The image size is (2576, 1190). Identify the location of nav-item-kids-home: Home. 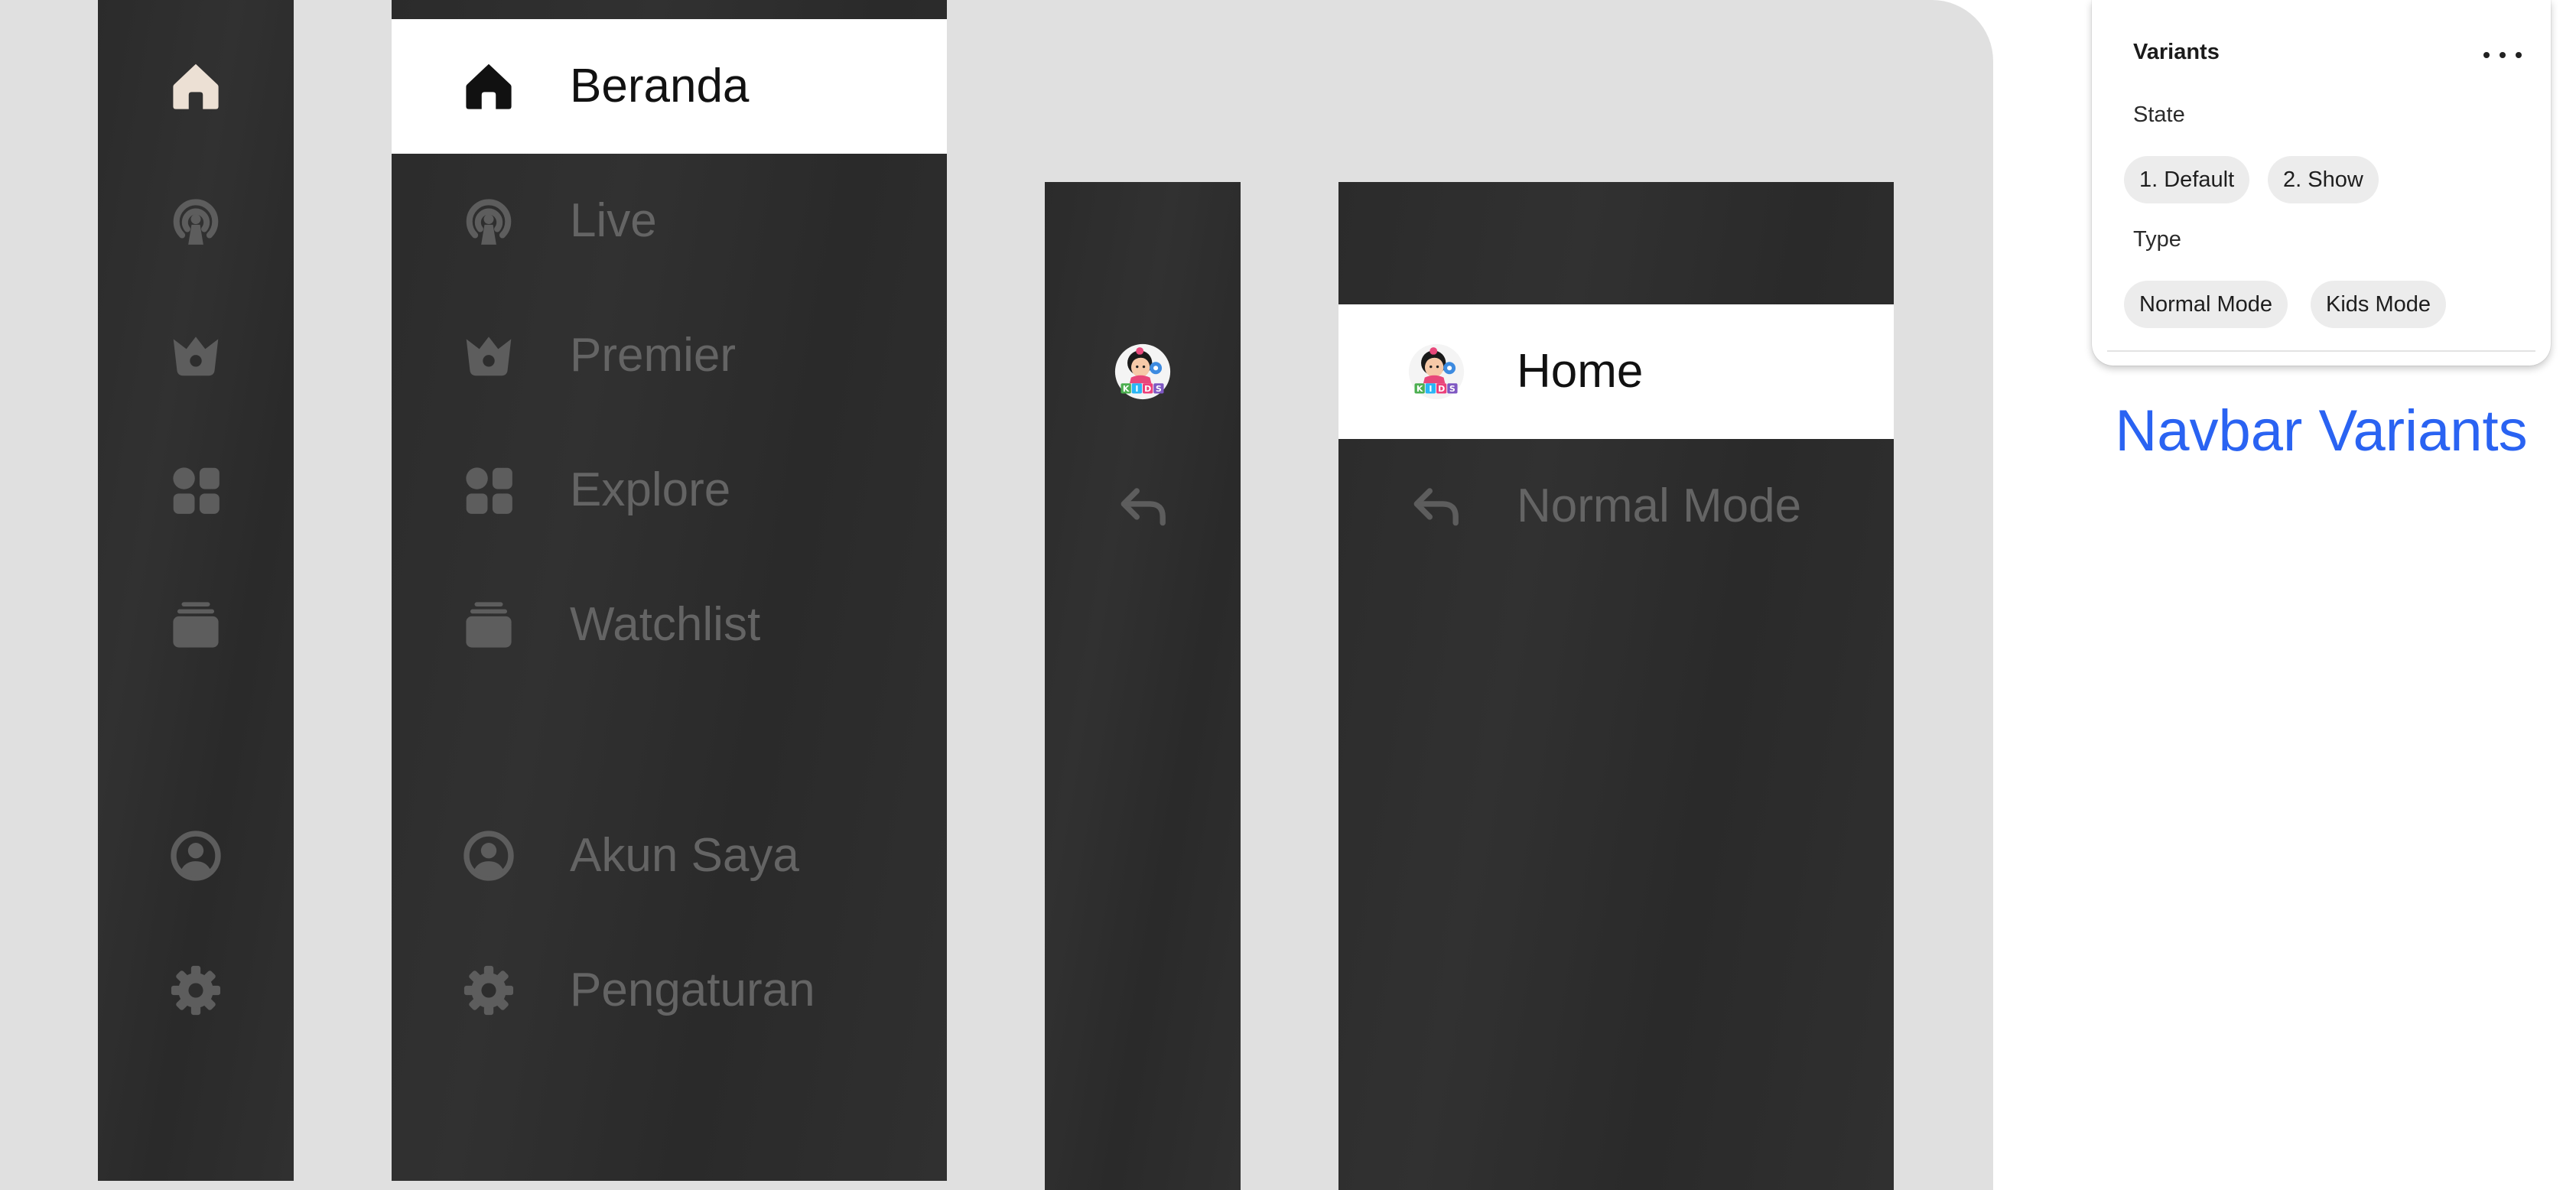
(1616, 371).